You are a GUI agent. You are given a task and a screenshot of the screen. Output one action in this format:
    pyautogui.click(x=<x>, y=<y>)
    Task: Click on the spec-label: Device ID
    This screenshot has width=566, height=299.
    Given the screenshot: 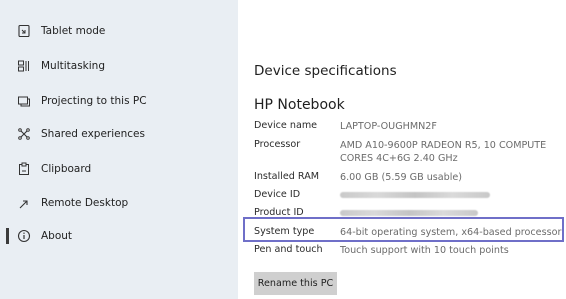 What is the action you would take?
    pyautogui.click(x=277, y=194)
    